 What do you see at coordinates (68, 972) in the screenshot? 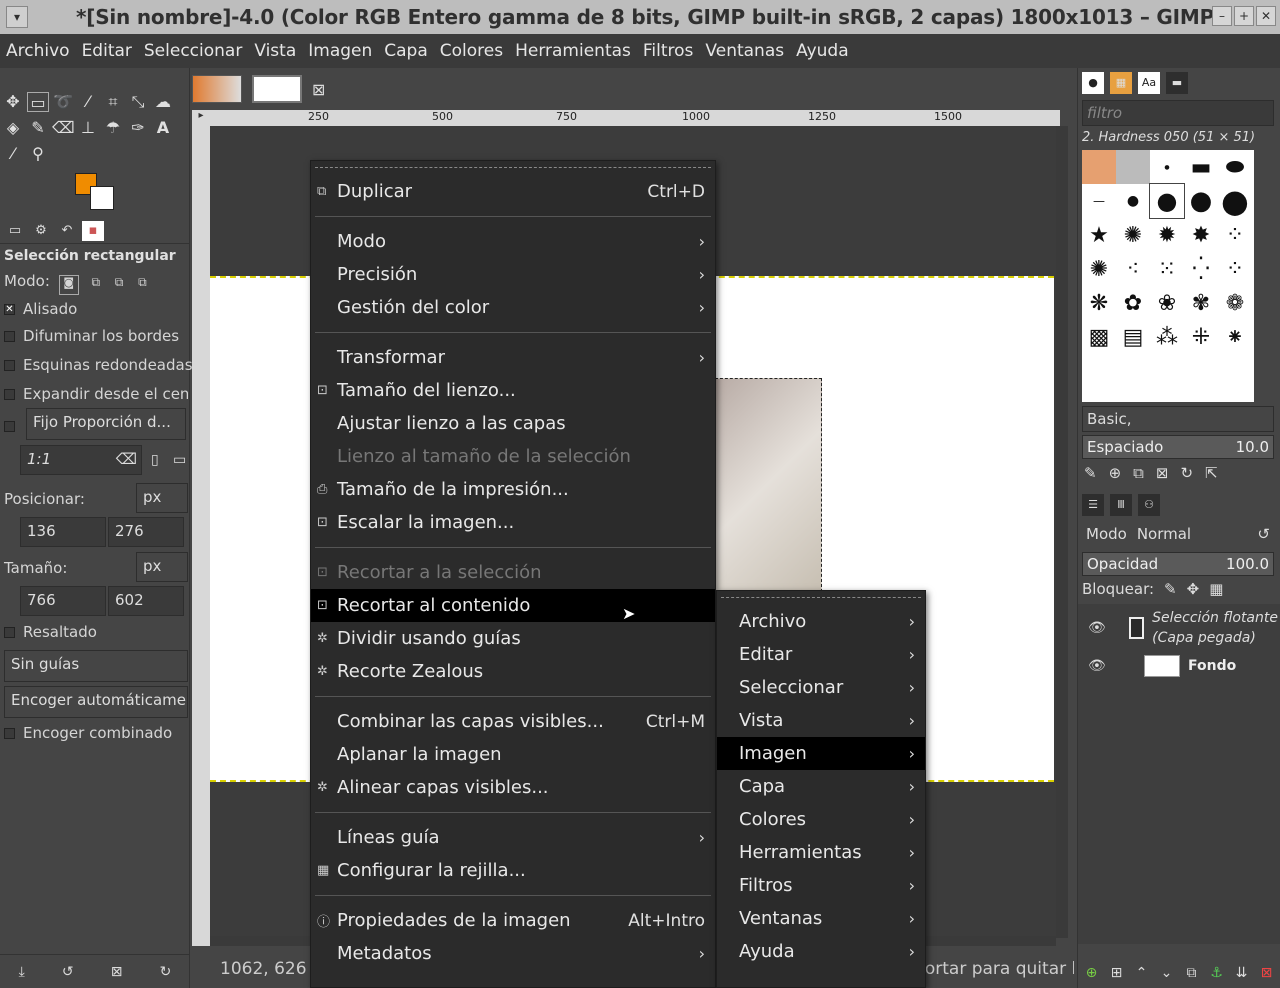
I see `restore-preset-icon: ↺` at bounding box center [68, 972].